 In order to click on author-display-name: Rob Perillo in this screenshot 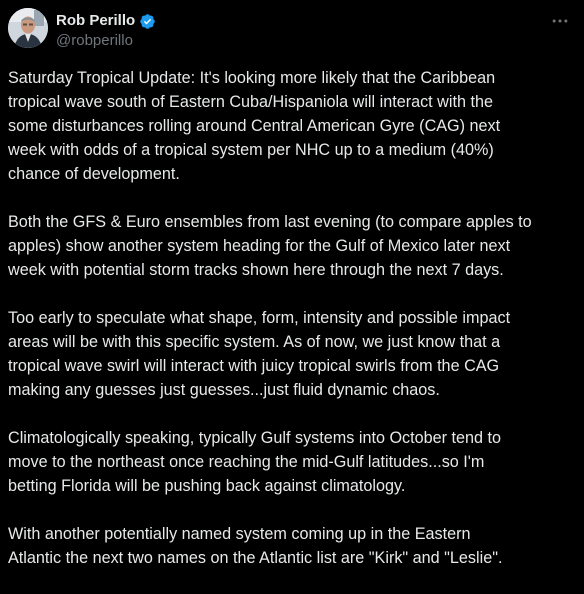, I will do `click(95, 21)`.